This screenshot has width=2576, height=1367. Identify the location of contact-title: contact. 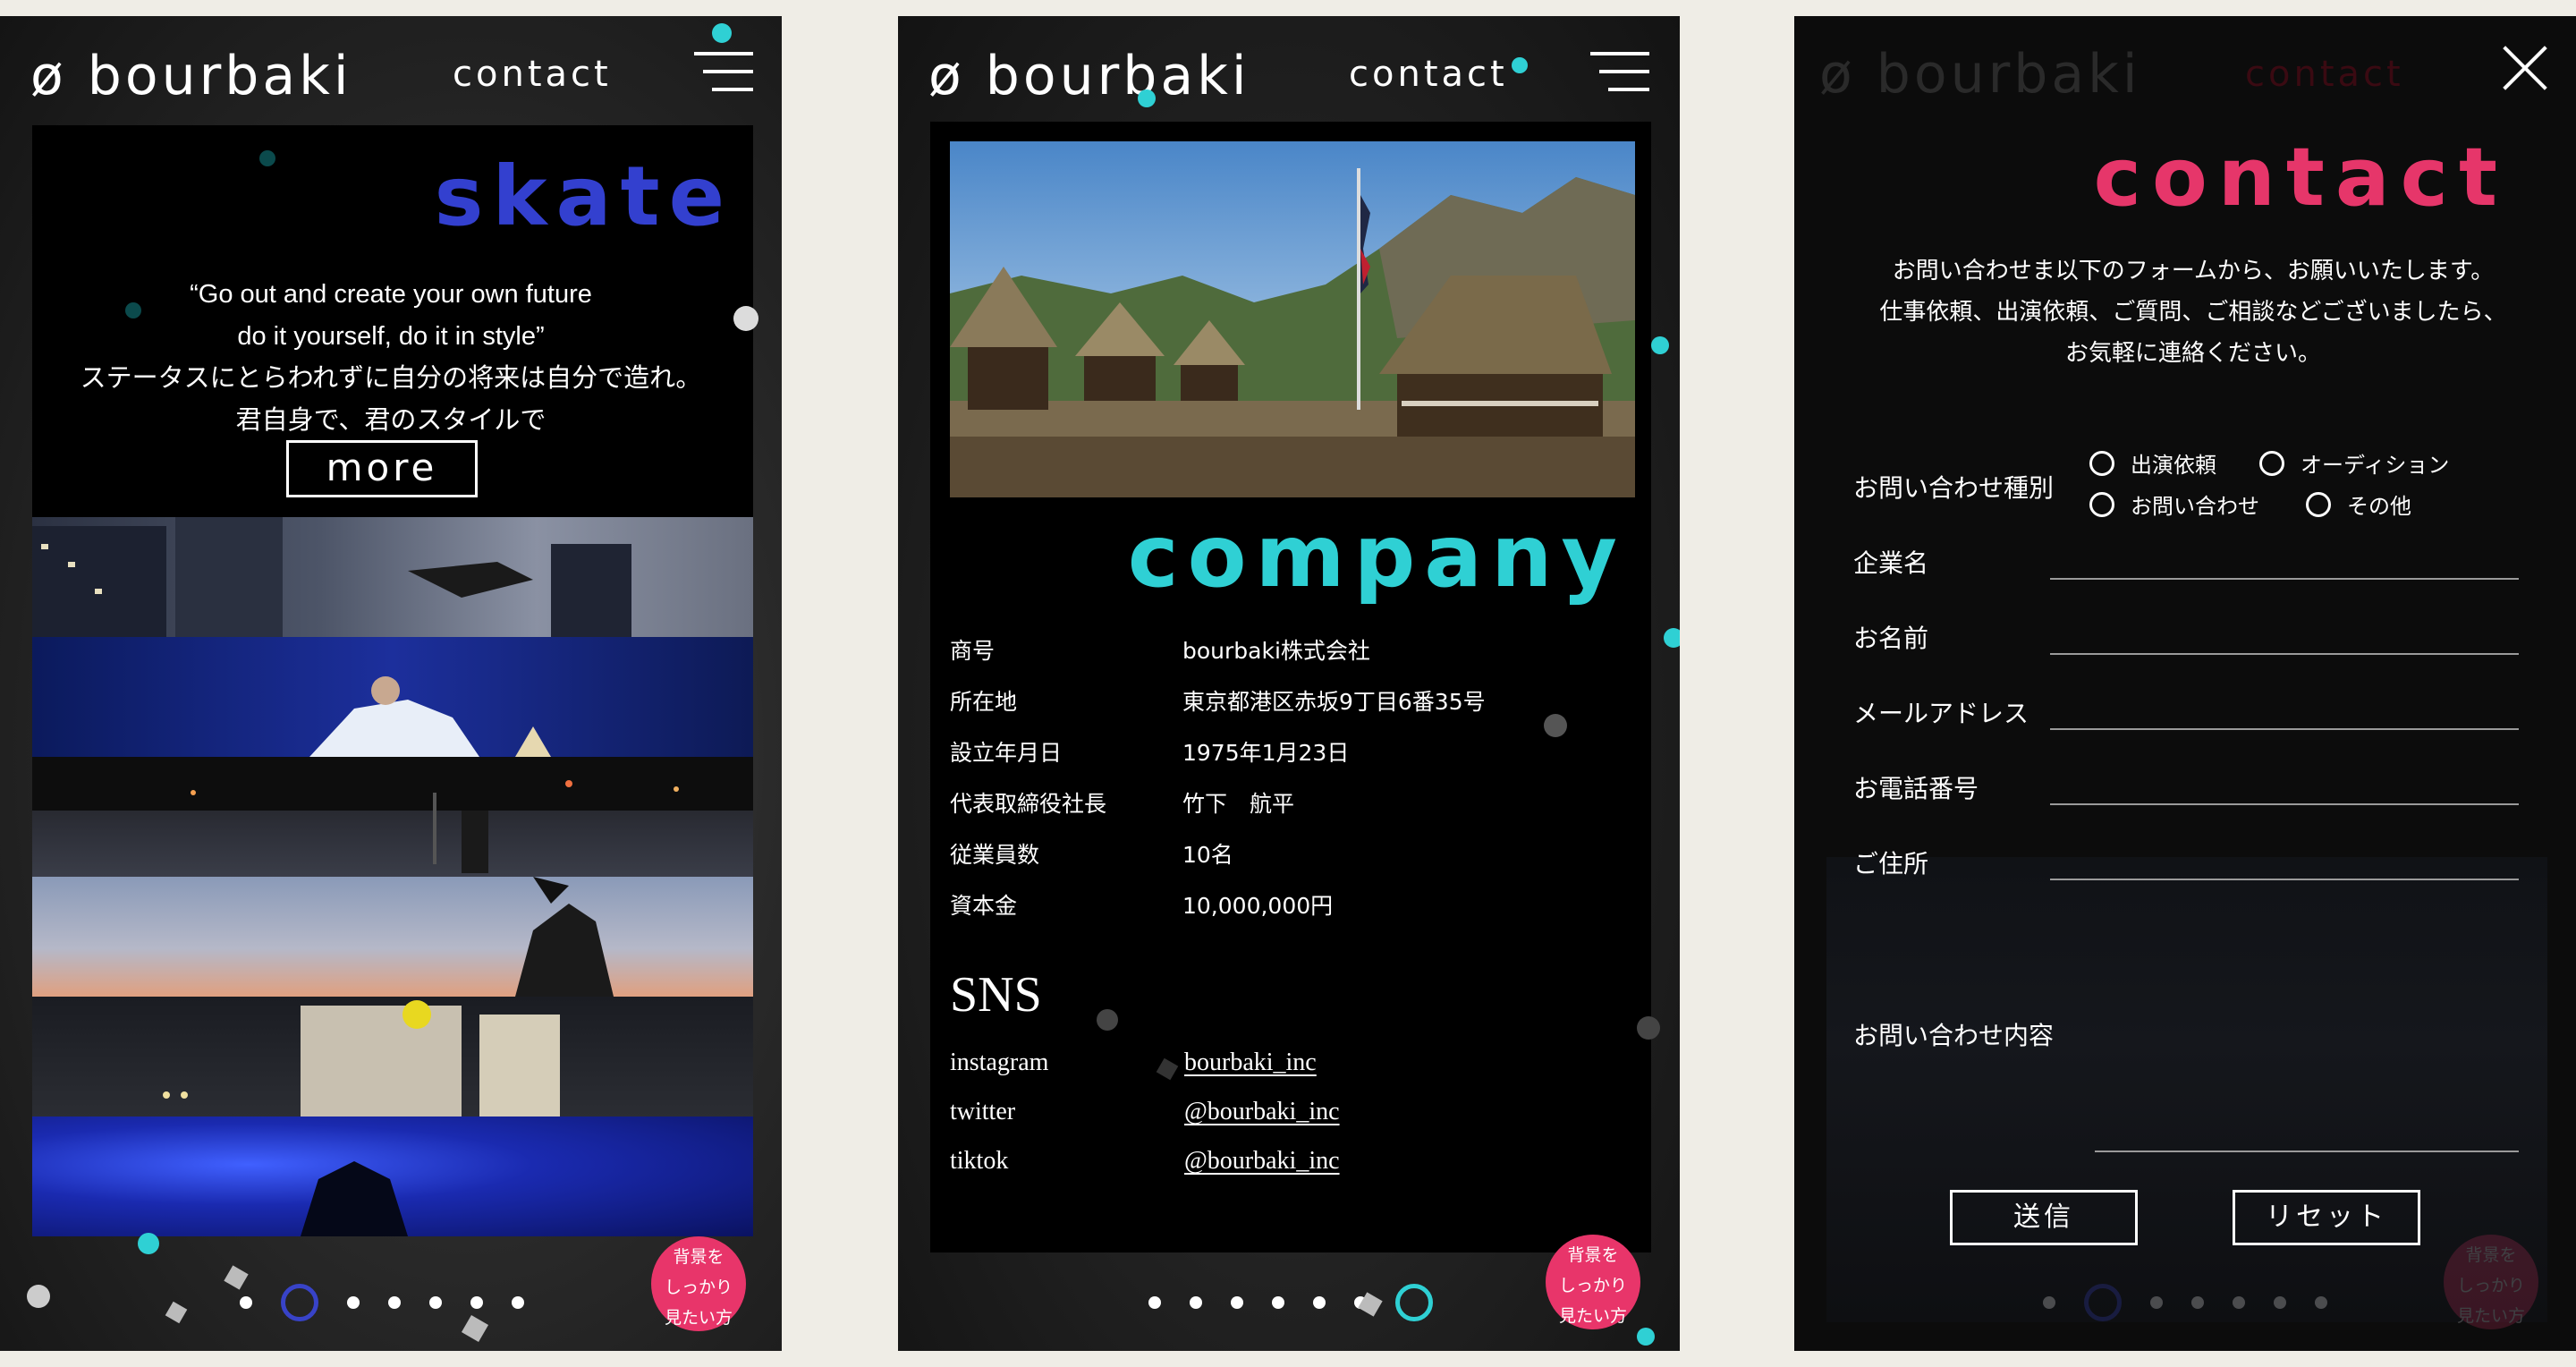
(2300, 178).